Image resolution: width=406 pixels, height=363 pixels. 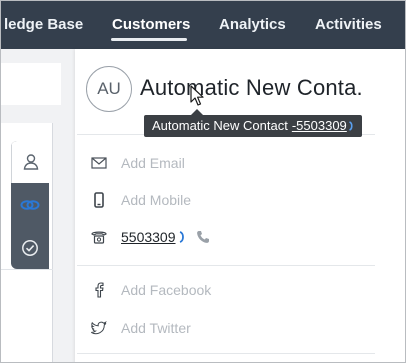 What do you see at coordinates (252, 25) in the screenshot?
I see `nav-analytics: Analytics` at bounding box center [252, 25].